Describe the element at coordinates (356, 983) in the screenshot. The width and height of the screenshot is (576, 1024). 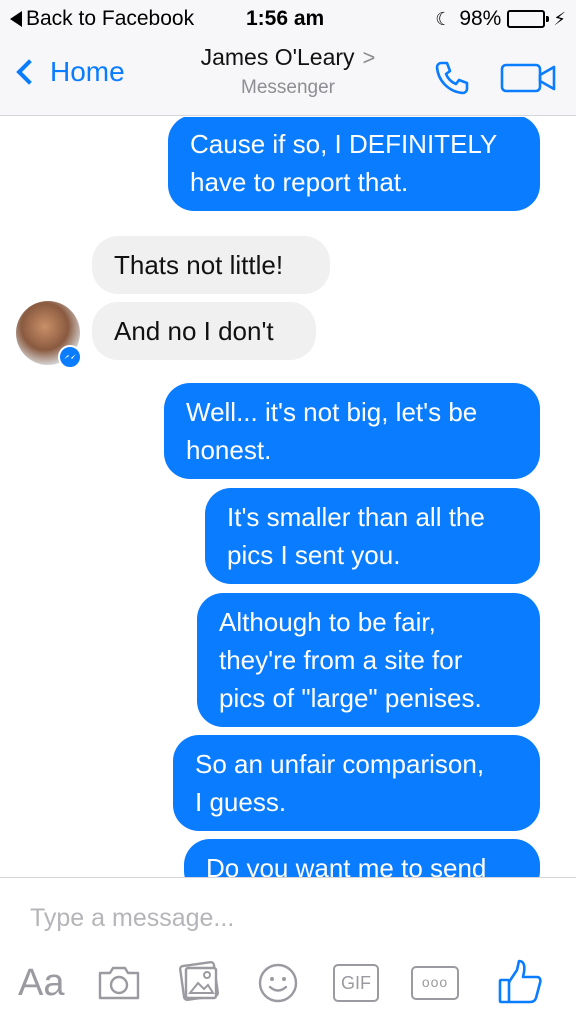
I see `gif-icon: GIF` at that location.